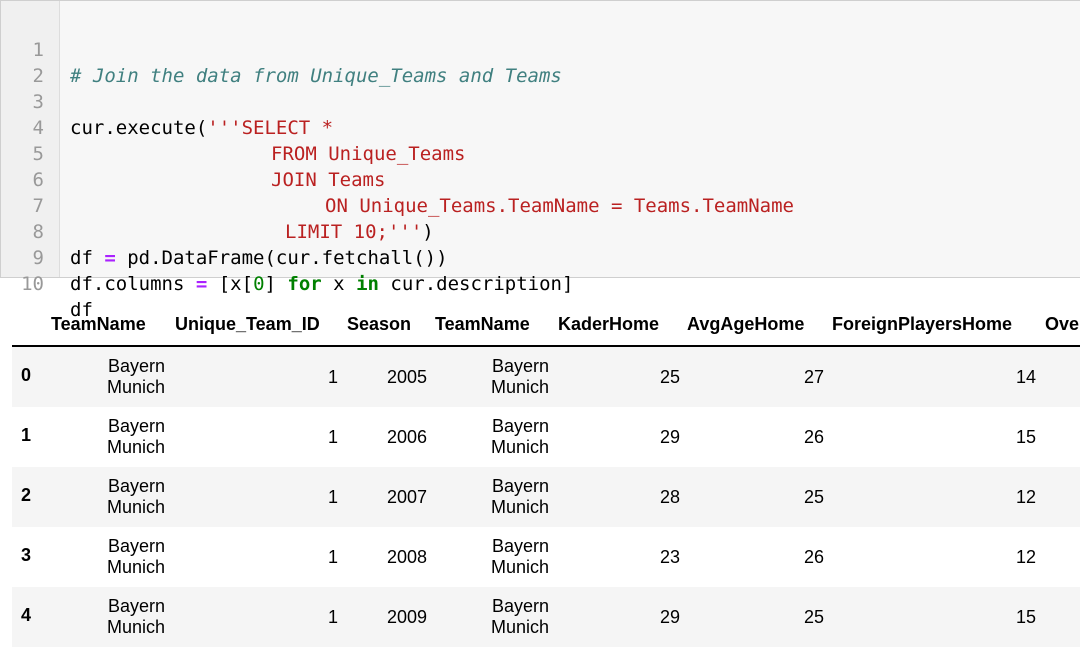 Image resolution: width=1080 pixels, height=658 pixels. What do you see at coordinates (540, 205) in the screenshot?
I see `code-line-7: 7 LIMIT 10;''')` at bounding box center [540, 205].